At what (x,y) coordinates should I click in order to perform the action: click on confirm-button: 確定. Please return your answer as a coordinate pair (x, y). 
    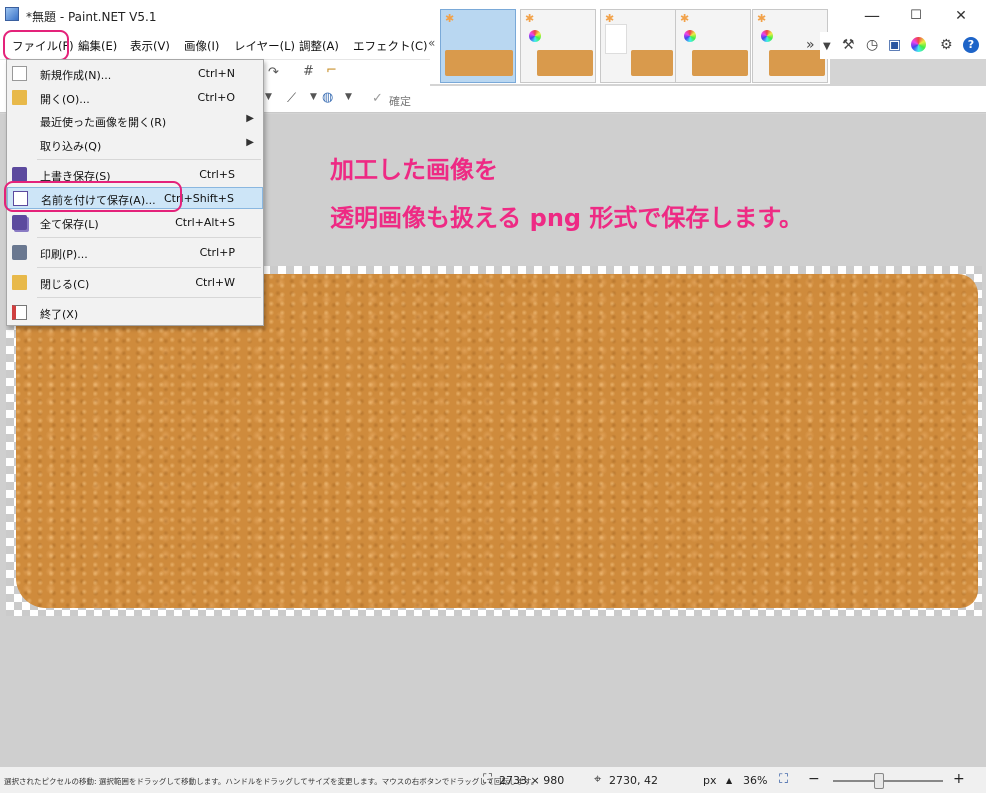
    Looking at the image, I should click on (400, 101).